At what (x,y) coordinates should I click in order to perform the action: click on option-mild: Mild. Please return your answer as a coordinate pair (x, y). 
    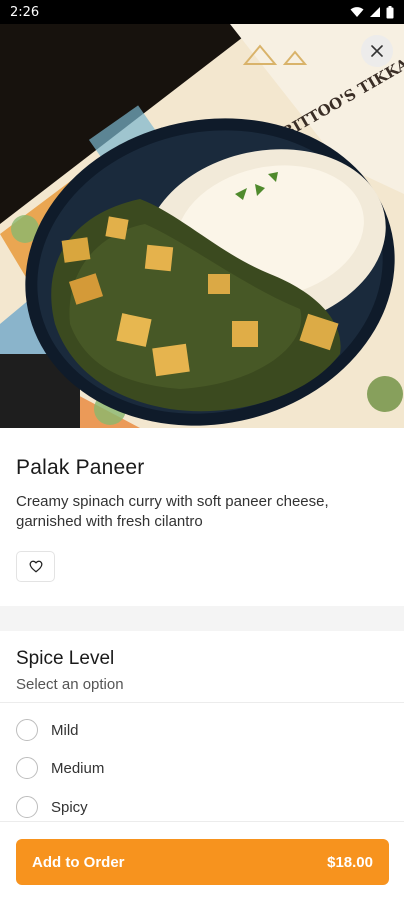
    Looking at the image, I should click on (47, 730).